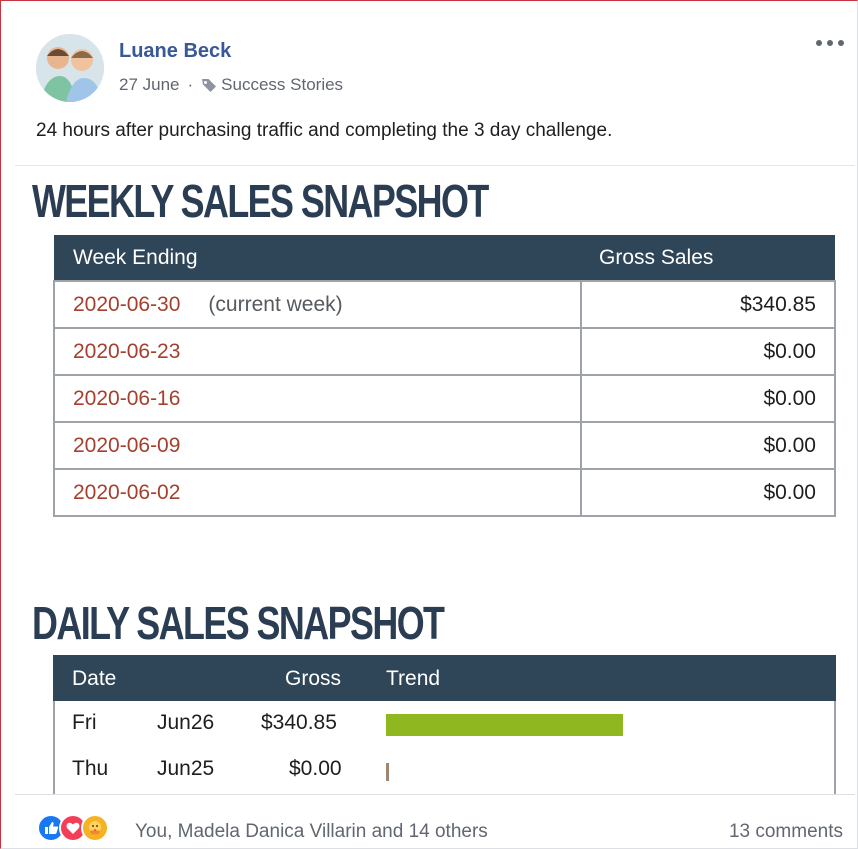 The width and height of the screenshot is (858, 849). What do you see at coordinates (95, 828) in the screenshot?
I see `care-icon` at bounding box center [95, 828].